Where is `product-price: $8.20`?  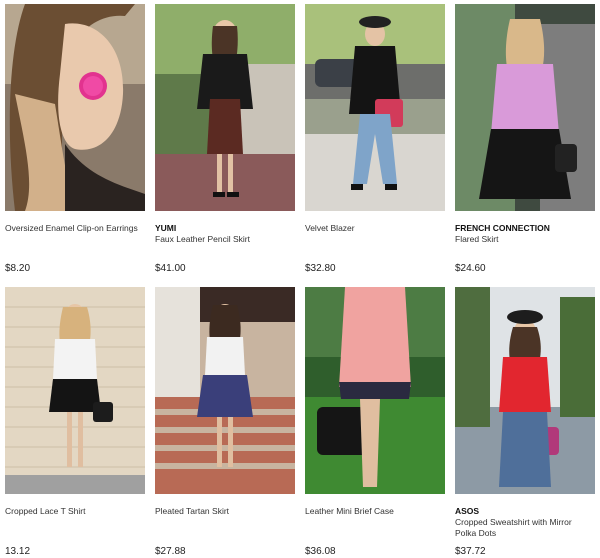
product-price: $8.20 is located at coordinates (18, 268).